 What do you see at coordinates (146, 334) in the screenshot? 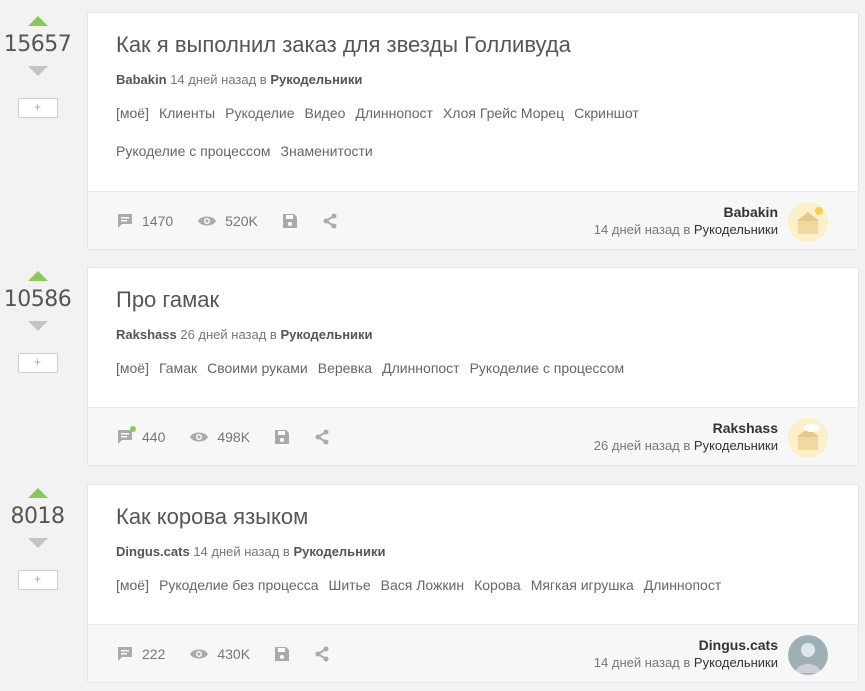
I see `author-link: Rakshass` at bounding box center [146, 334].